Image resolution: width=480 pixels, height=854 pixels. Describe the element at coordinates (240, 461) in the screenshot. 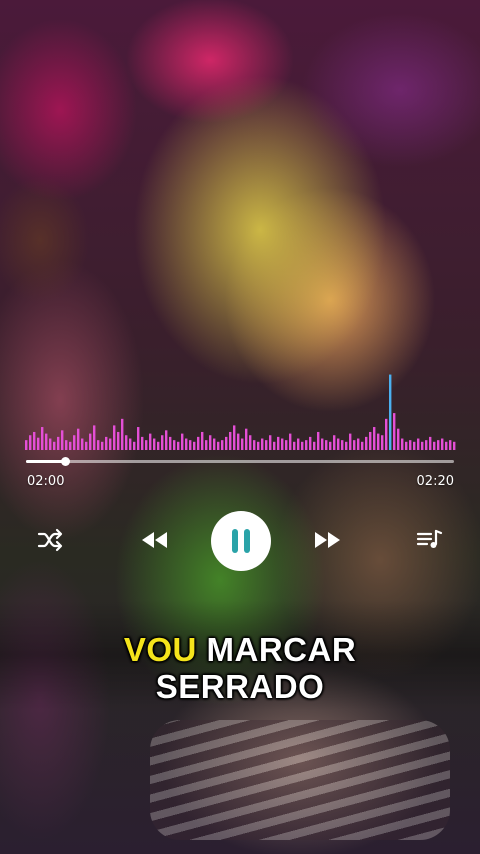

I see `progress-bar` at that location.